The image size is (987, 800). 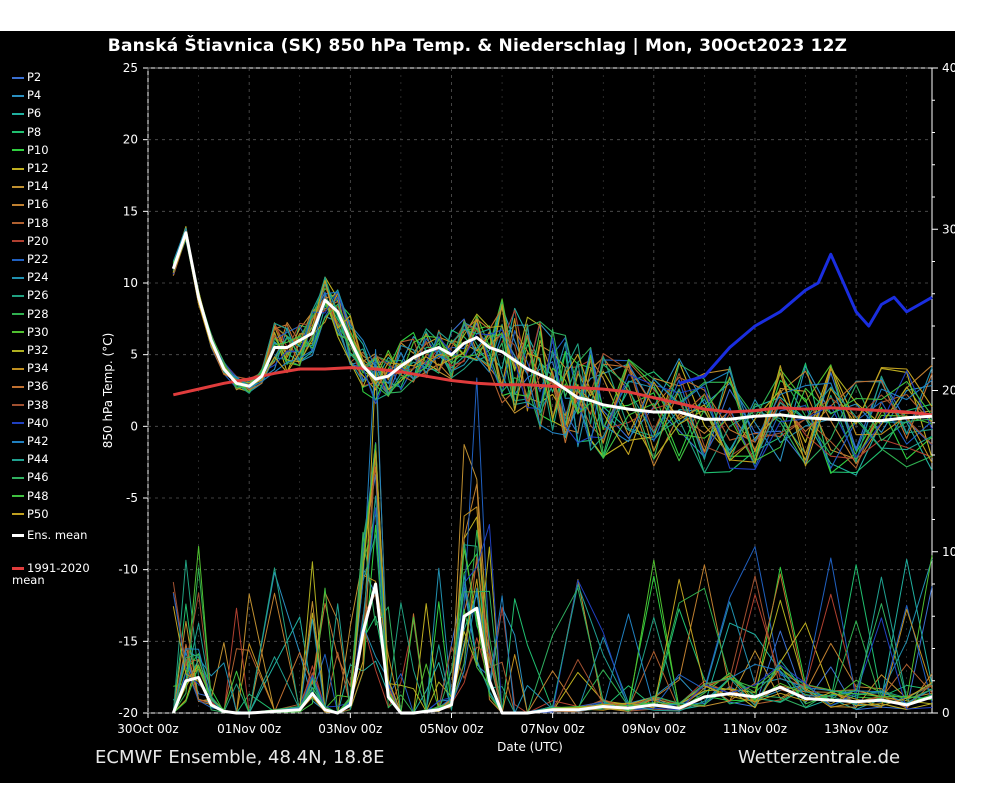 What do you see at coordinates (946, 713) in the screenshot?
I see `y2-tick-label: 0` at bounding box center [946, 713].